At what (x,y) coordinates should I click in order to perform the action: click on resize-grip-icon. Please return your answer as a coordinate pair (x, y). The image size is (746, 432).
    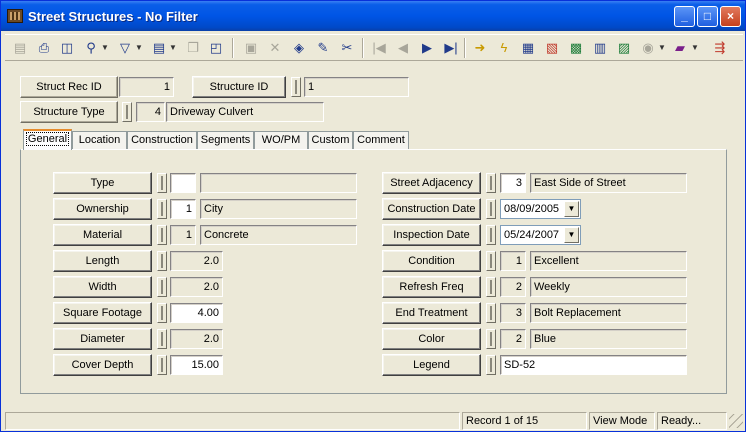
    Looking at the image, I should click on (736, 421).